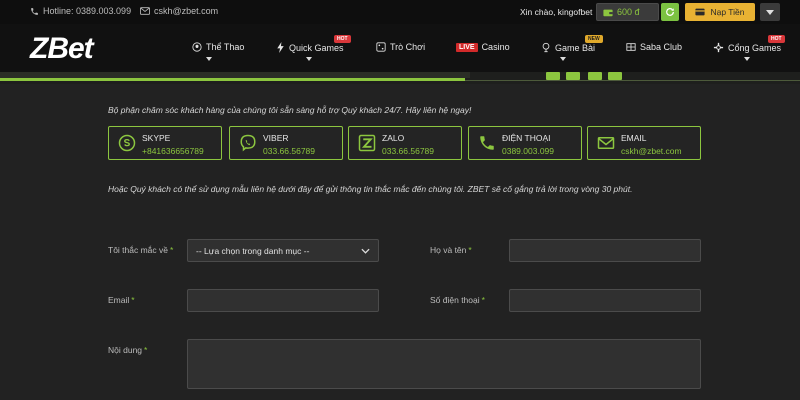 The image size is (800, 400). I want to click on contact-card-email: EMAIL cskh@zbet.com, so click(644, 143).